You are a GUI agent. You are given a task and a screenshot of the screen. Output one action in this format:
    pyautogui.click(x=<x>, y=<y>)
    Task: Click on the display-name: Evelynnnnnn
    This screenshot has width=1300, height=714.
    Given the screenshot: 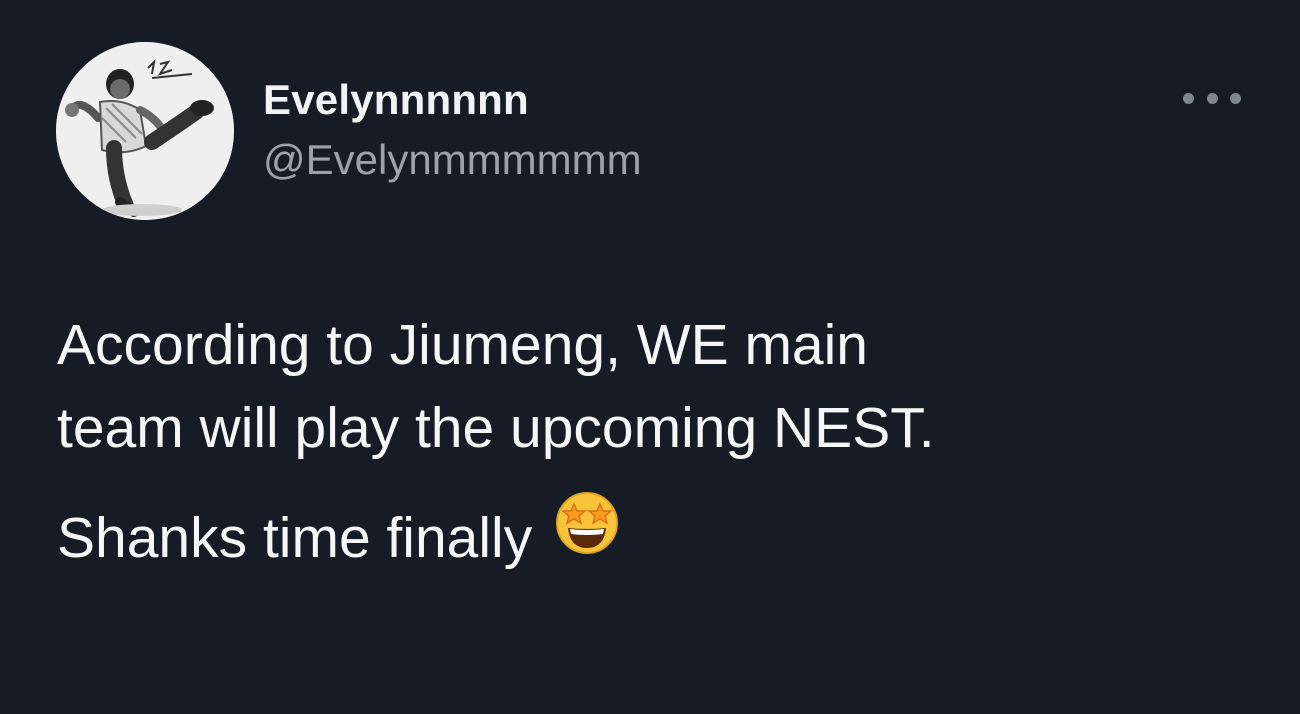 What is the action you would take?
    pyautogui.click(x=396, y=100)
    